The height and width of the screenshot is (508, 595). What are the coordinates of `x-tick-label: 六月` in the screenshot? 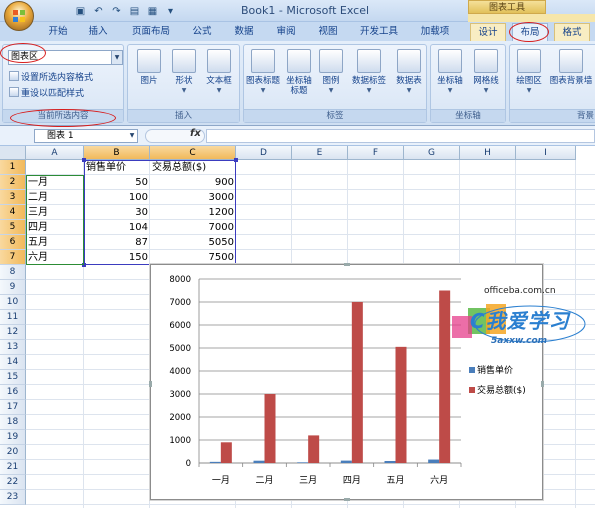 It's located at (439, 480).